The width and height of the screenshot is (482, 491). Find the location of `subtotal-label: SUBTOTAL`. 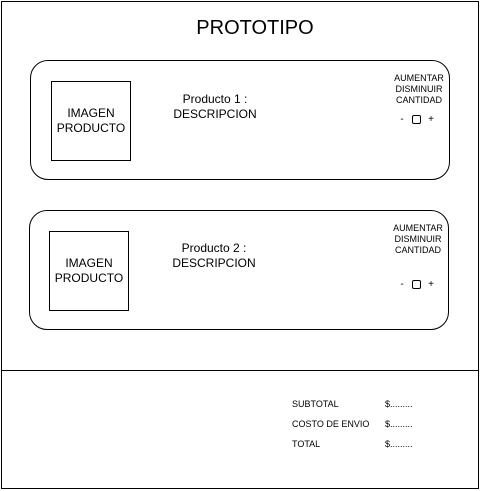

subtotal-label: SUBTOTAL is located at coordinates (315, 404).